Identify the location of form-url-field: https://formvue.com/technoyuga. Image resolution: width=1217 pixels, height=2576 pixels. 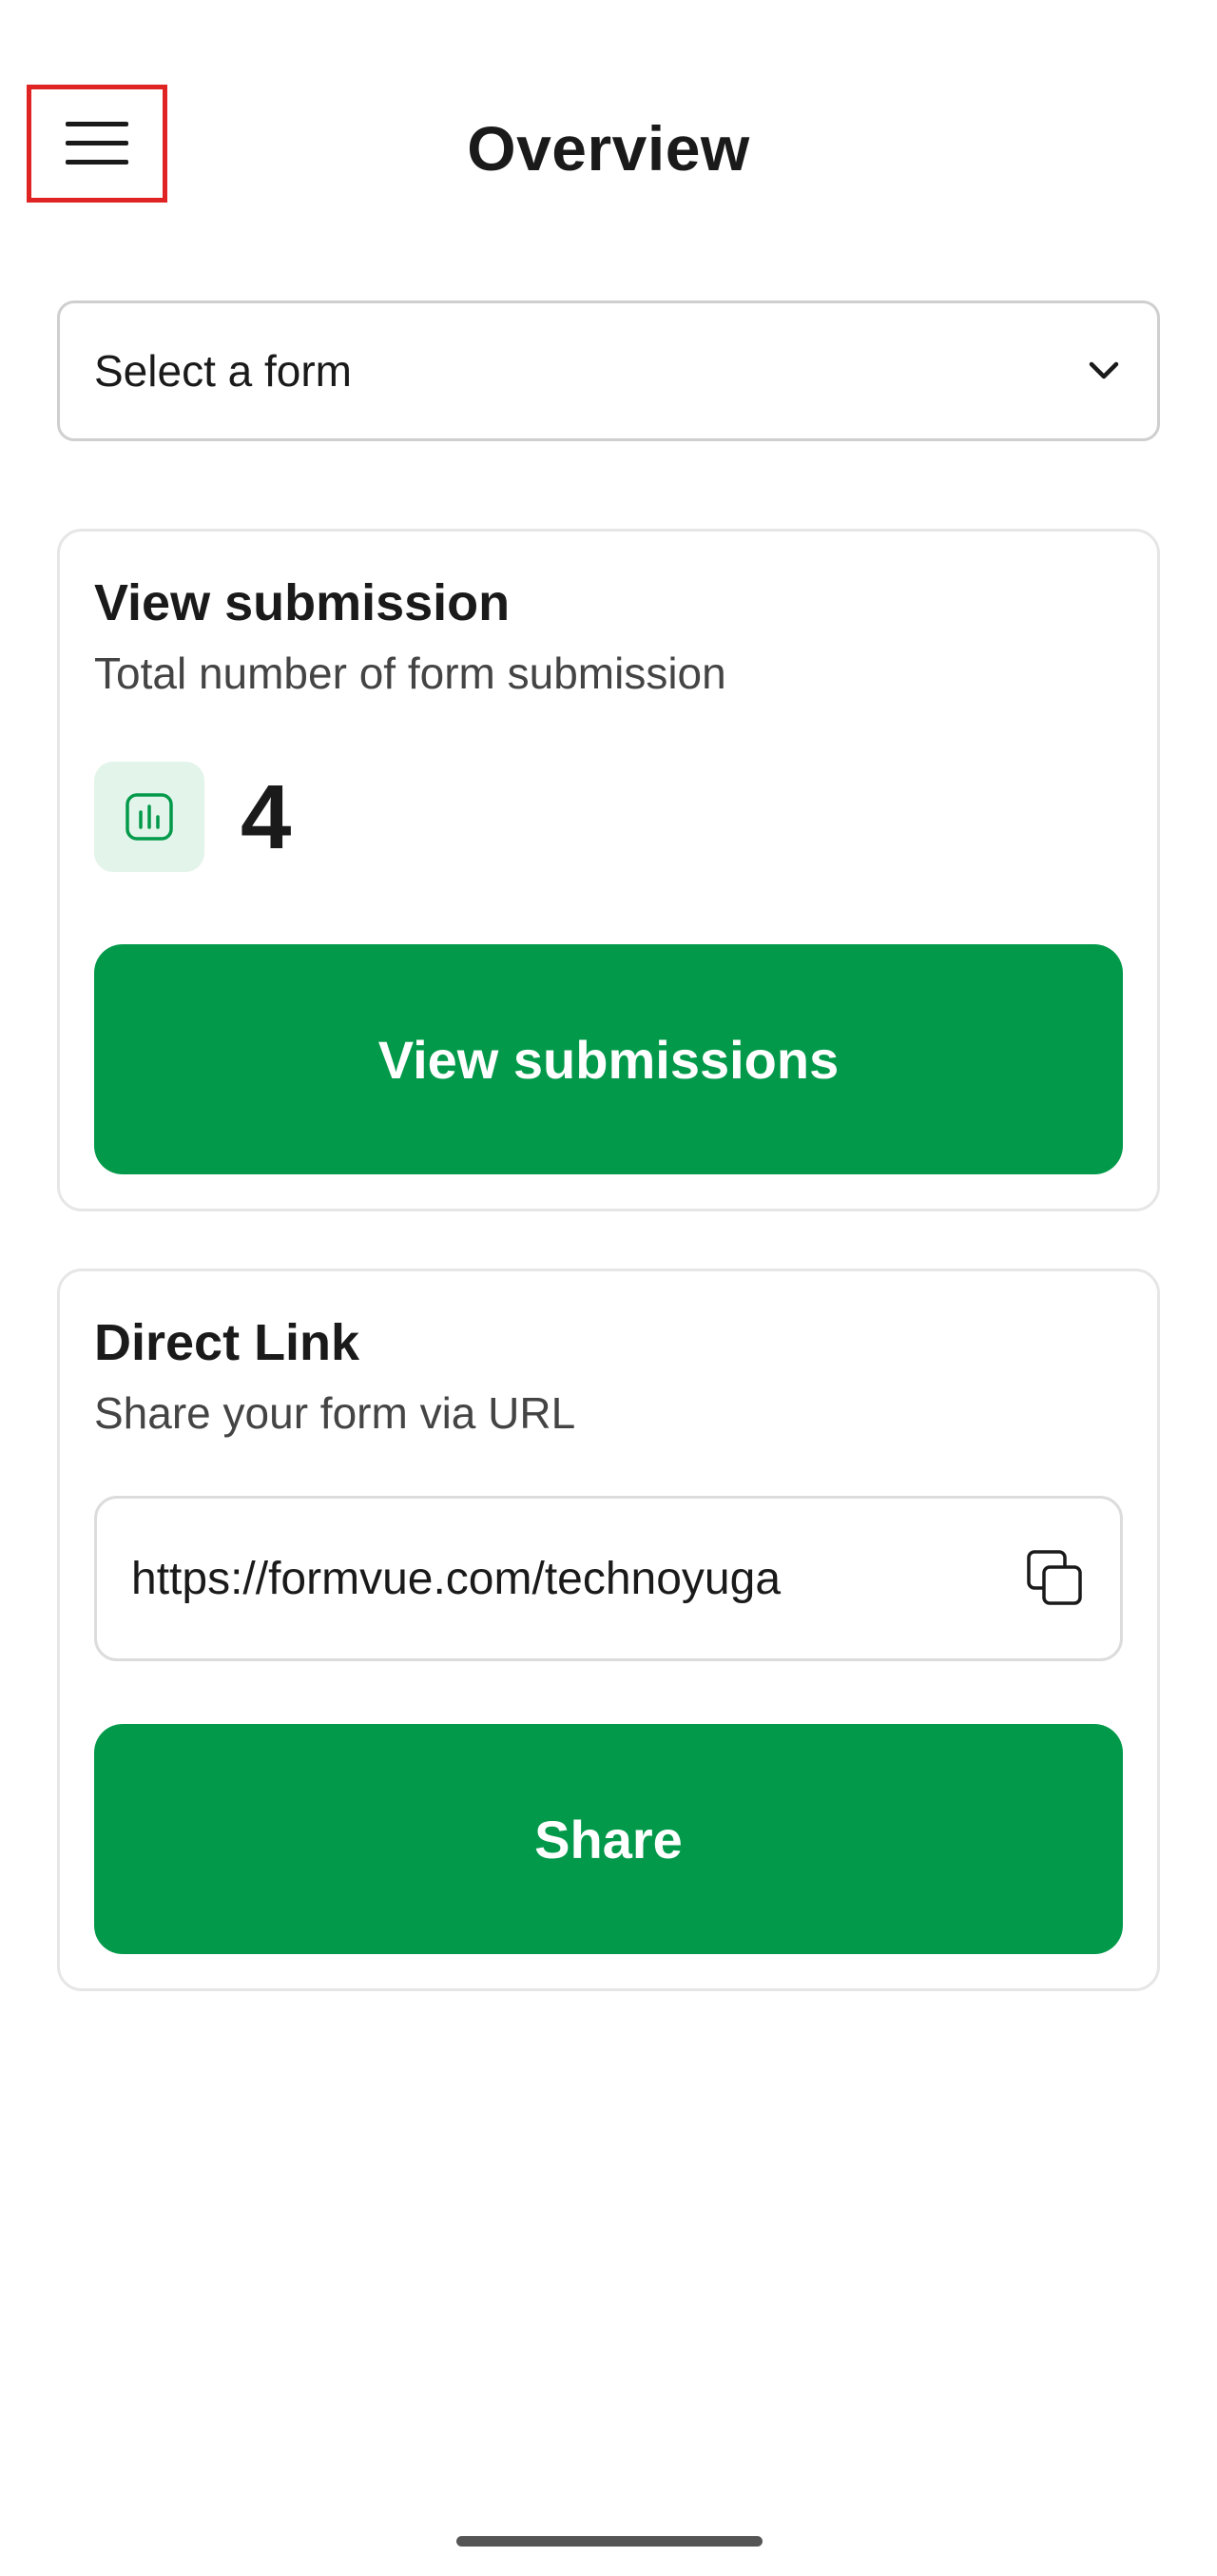
(608, 1578).